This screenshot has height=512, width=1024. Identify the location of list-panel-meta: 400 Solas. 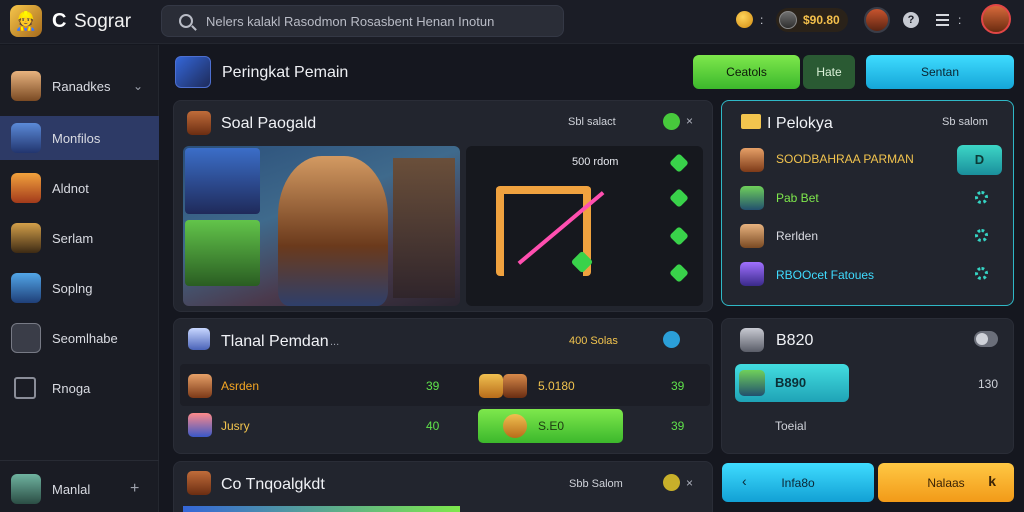
(593, 341).